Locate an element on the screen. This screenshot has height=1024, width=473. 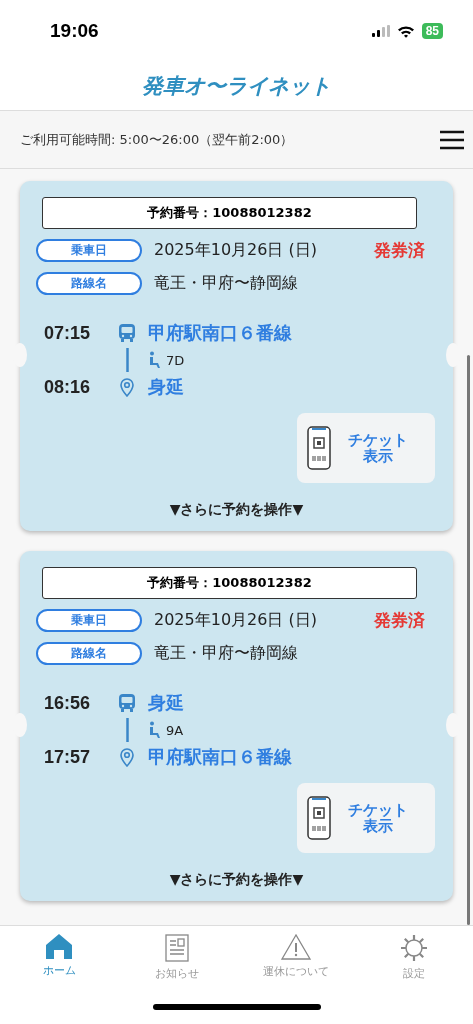
tab-item: お知らせ is located at coordinates (177, 958).